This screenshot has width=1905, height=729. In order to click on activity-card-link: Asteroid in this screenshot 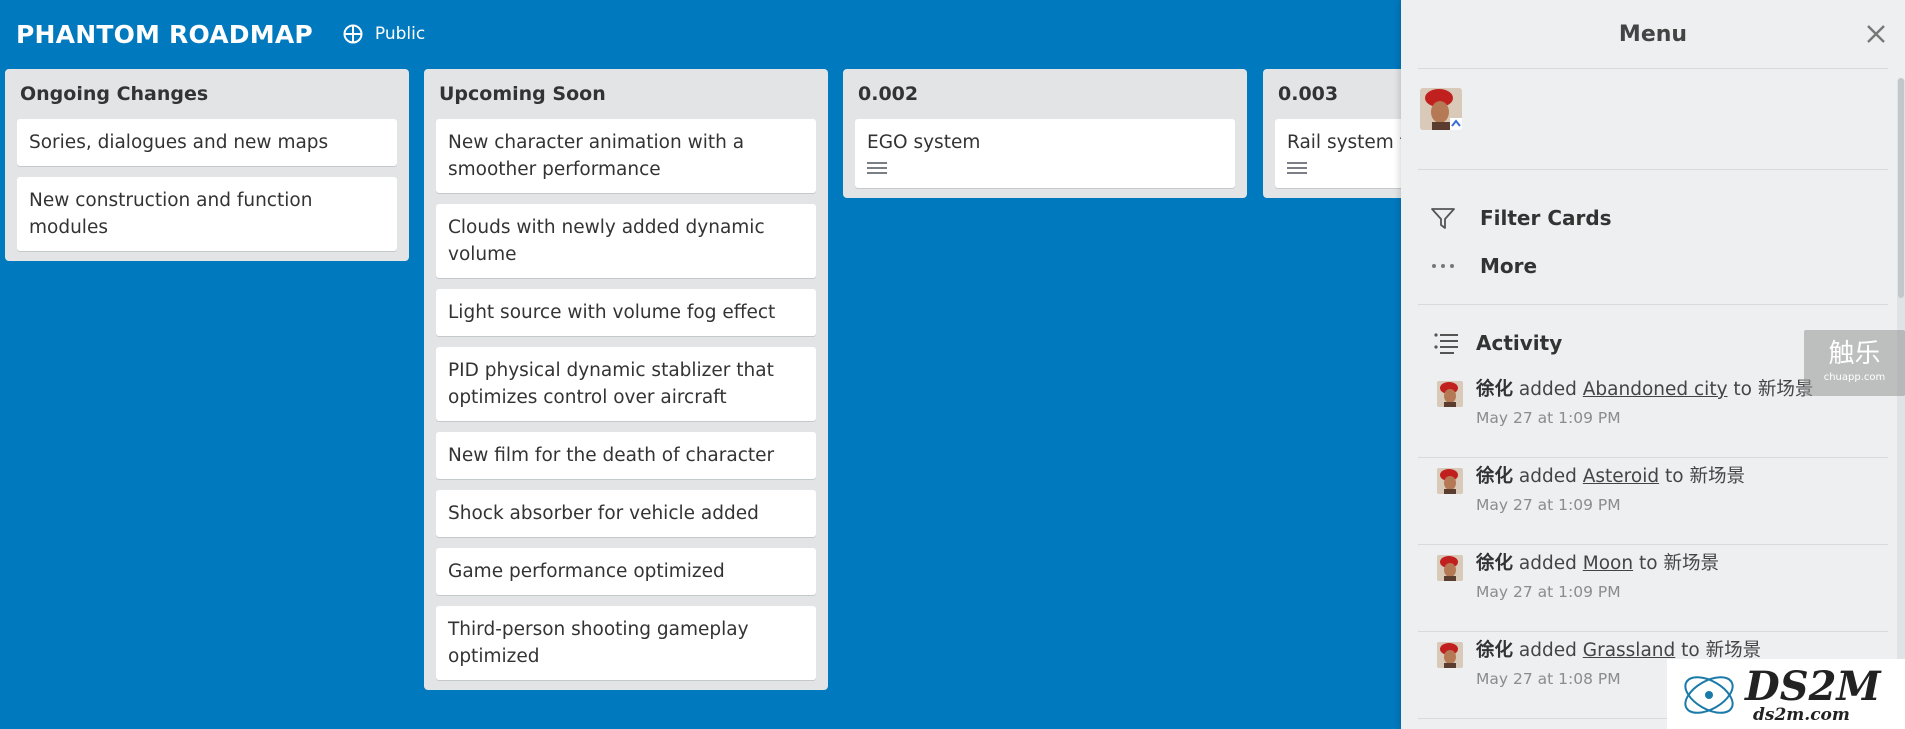, I will do `click(1621, 476)`.